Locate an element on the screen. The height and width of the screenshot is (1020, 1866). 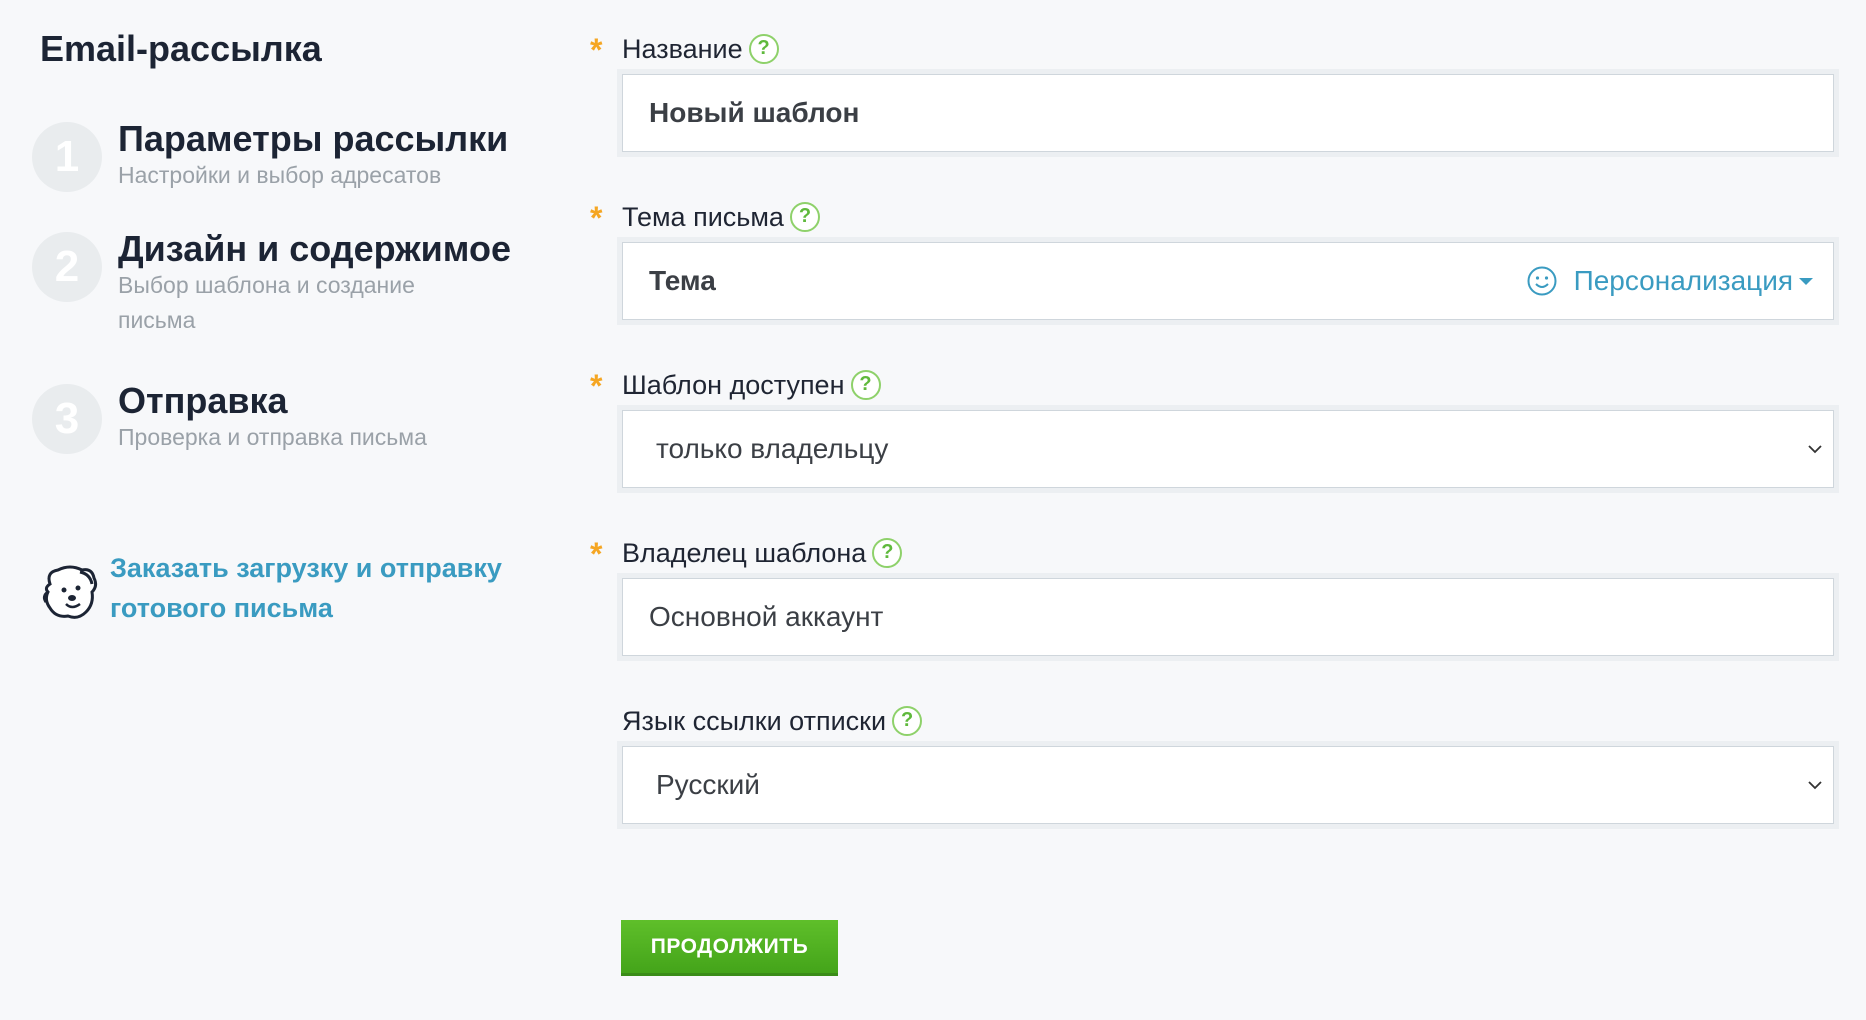
continue-button: ПРОДОЛЖИТЬ is located at coordinates (729, 948).